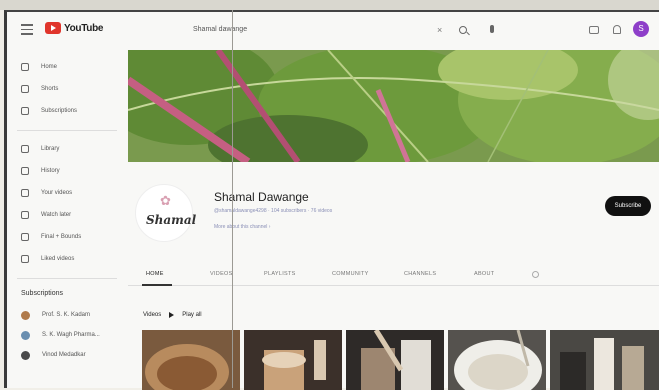 The image size is (659, 390). I want to click on youtube-play-icon, so click(53, 28).